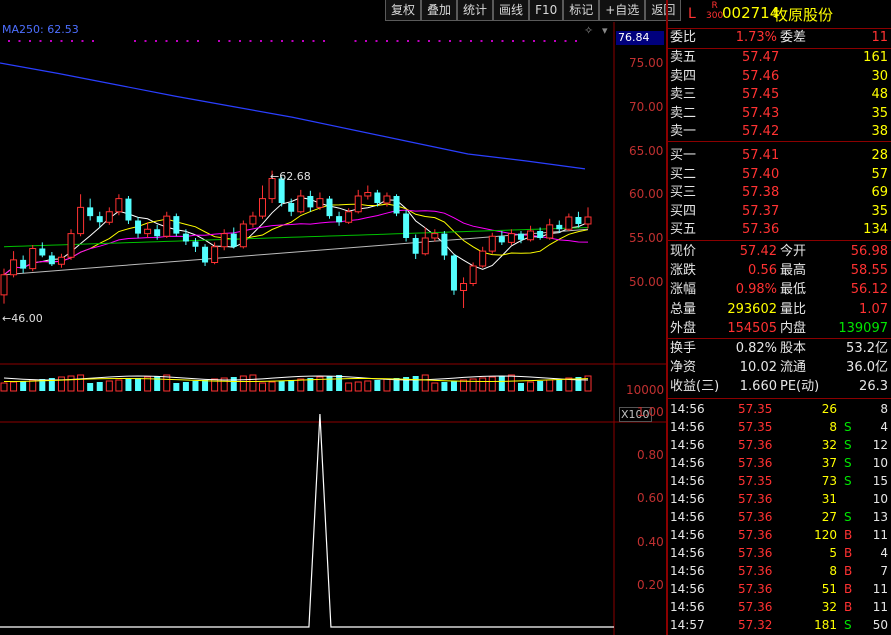 The height and width of the screenshot is (635, 891). What do you see at coordinates (755, 625) in the screenshot?
I see `tick-price: 57.32` at bounding box center [755, 625].